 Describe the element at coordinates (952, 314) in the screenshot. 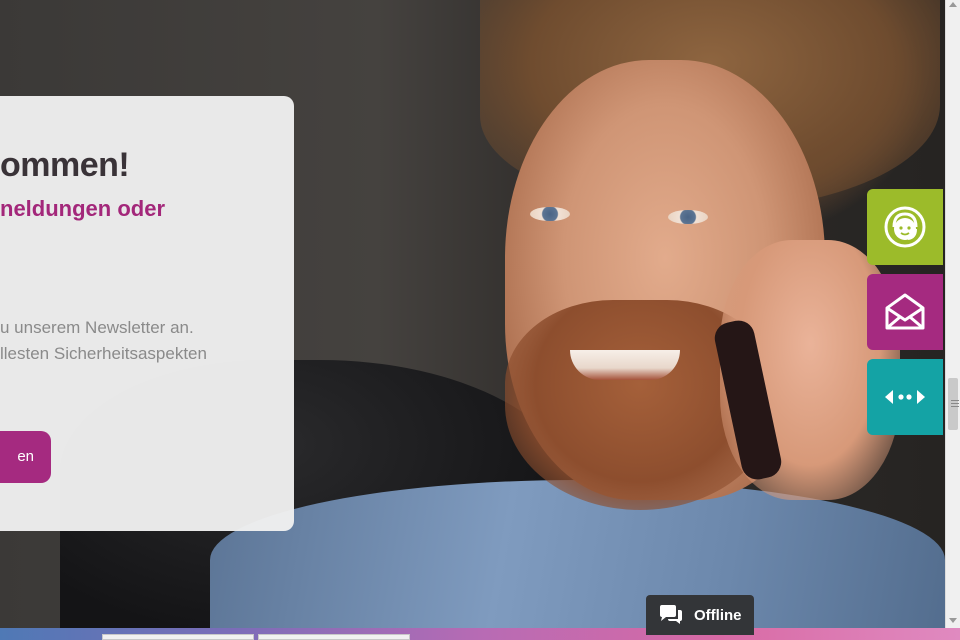

I see `vertical-scrollbar` at that location.